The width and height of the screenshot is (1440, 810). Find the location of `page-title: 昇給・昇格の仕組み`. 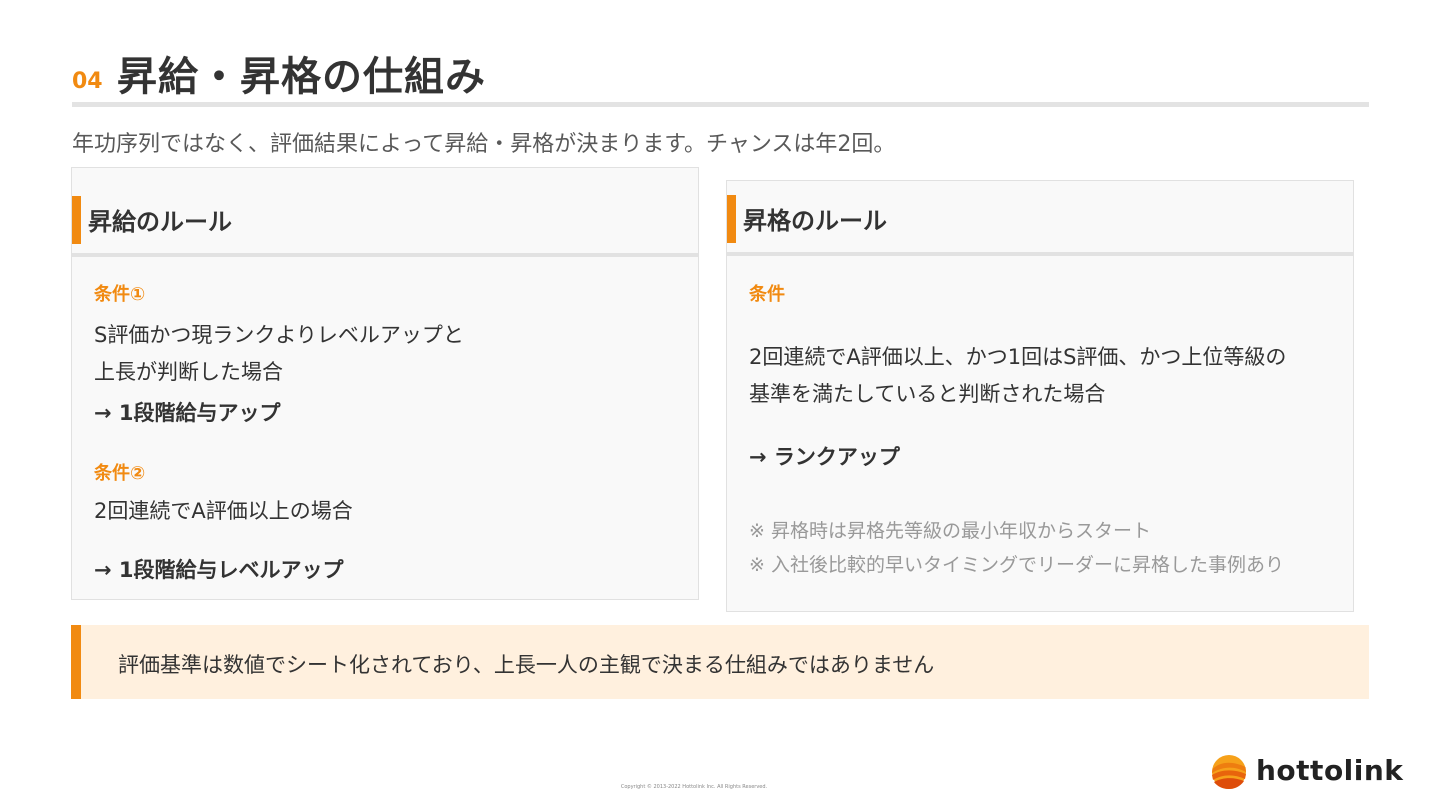

page-title: 昇給・昇格の仕組み is located at coordinates (301, 77).